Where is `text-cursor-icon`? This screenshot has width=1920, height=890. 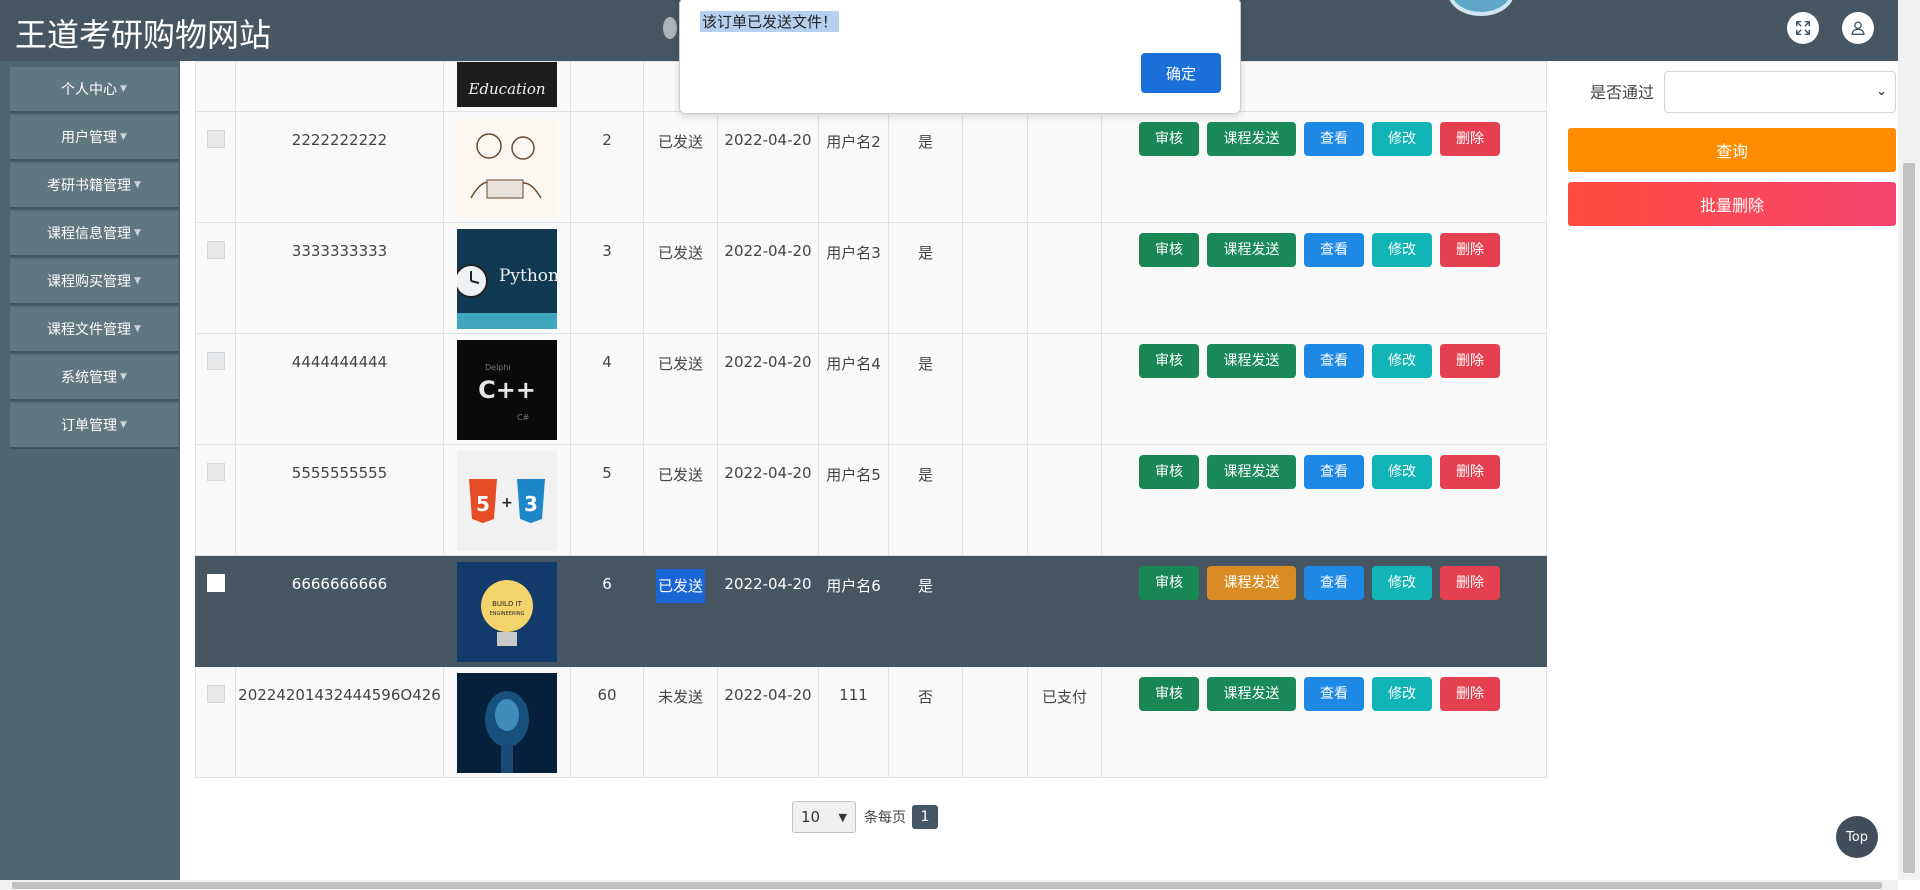 text-cursor-icon is located at coordinates (670, 28).